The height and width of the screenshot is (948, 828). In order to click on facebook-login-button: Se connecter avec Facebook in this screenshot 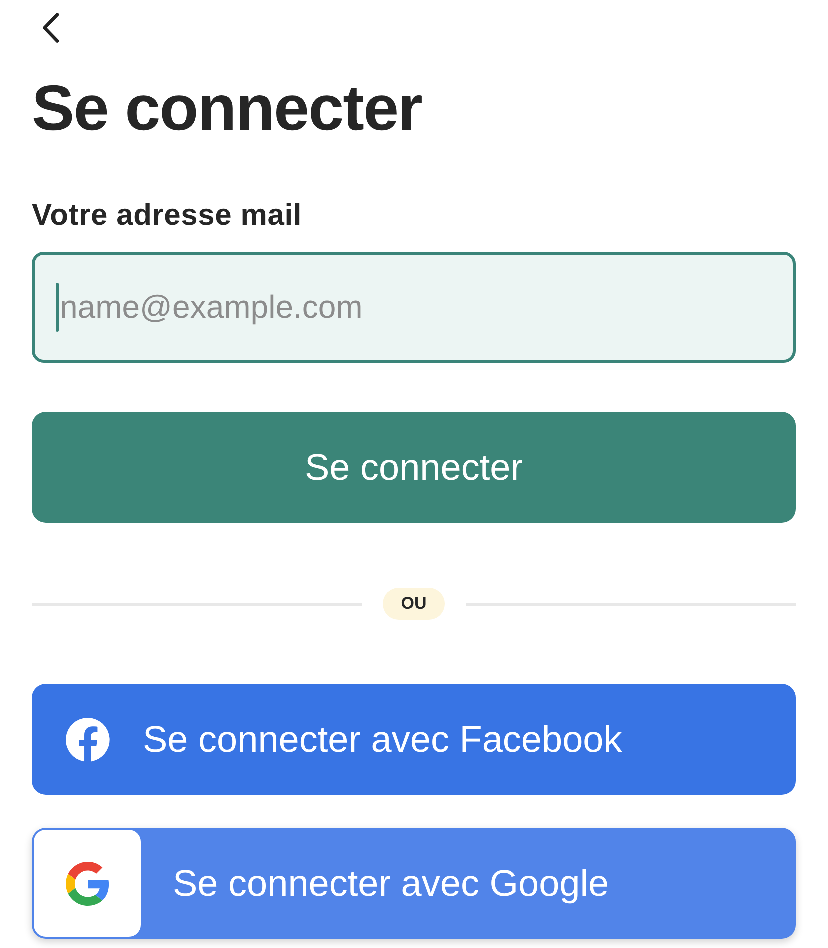, I will do `click(414, 739)`.